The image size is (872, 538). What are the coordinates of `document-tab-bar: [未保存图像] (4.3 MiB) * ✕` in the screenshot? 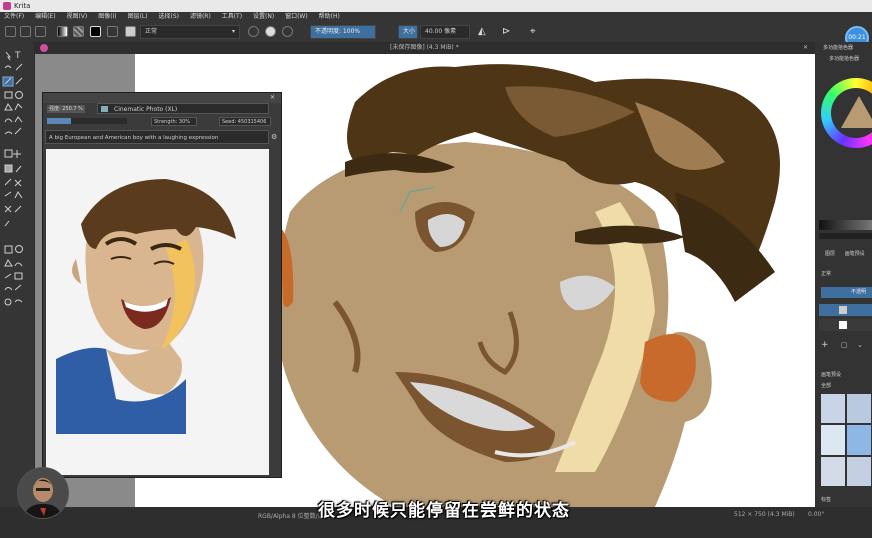 It's located at (425, 48).